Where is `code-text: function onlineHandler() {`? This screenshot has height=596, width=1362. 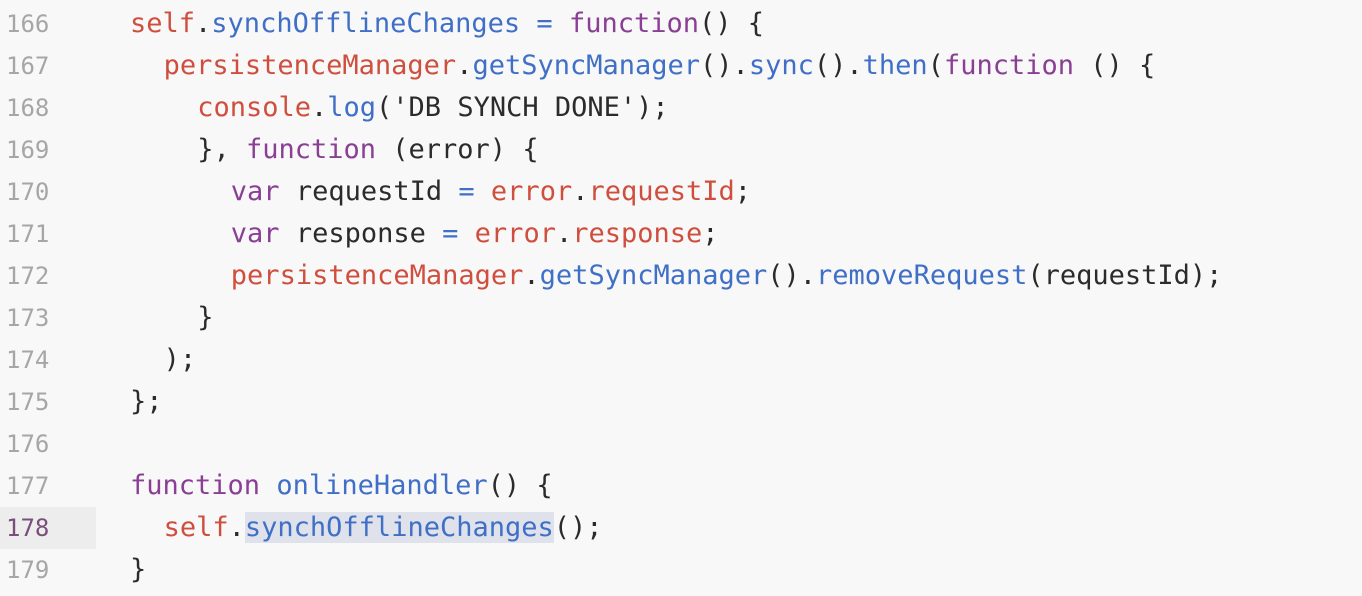 code-text: function onlineHandler() { is located at coordinates (341, 486).